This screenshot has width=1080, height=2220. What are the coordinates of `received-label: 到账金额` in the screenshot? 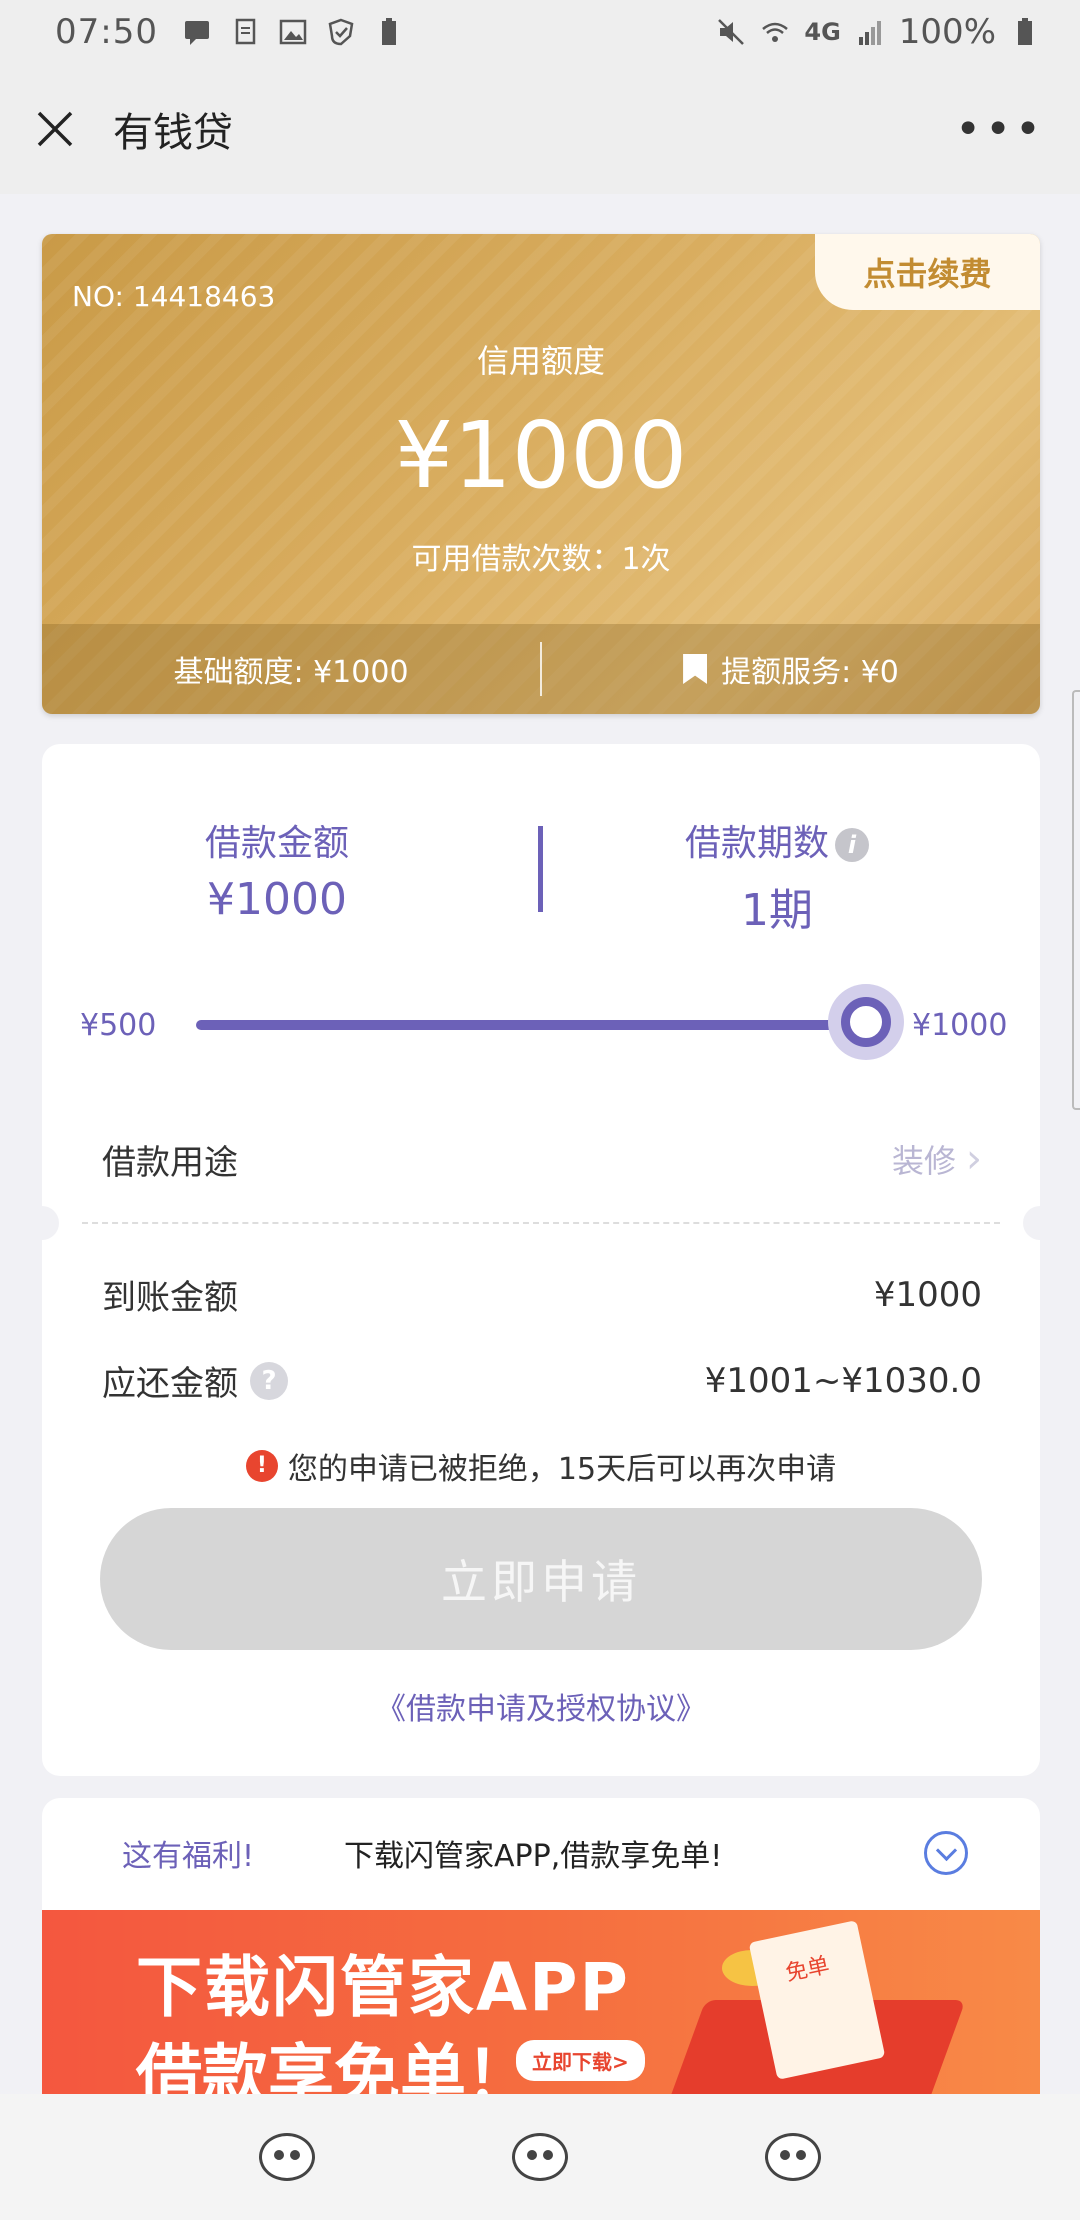 It's located at (170, 1298).